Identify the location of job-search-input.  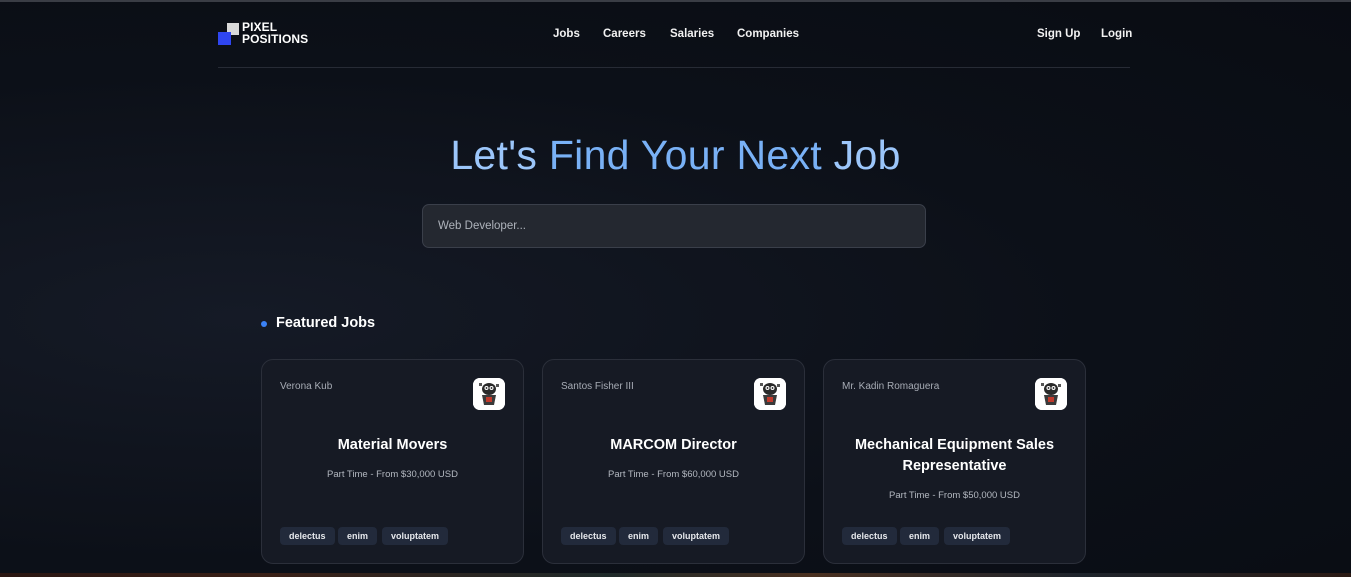
(674, 226).